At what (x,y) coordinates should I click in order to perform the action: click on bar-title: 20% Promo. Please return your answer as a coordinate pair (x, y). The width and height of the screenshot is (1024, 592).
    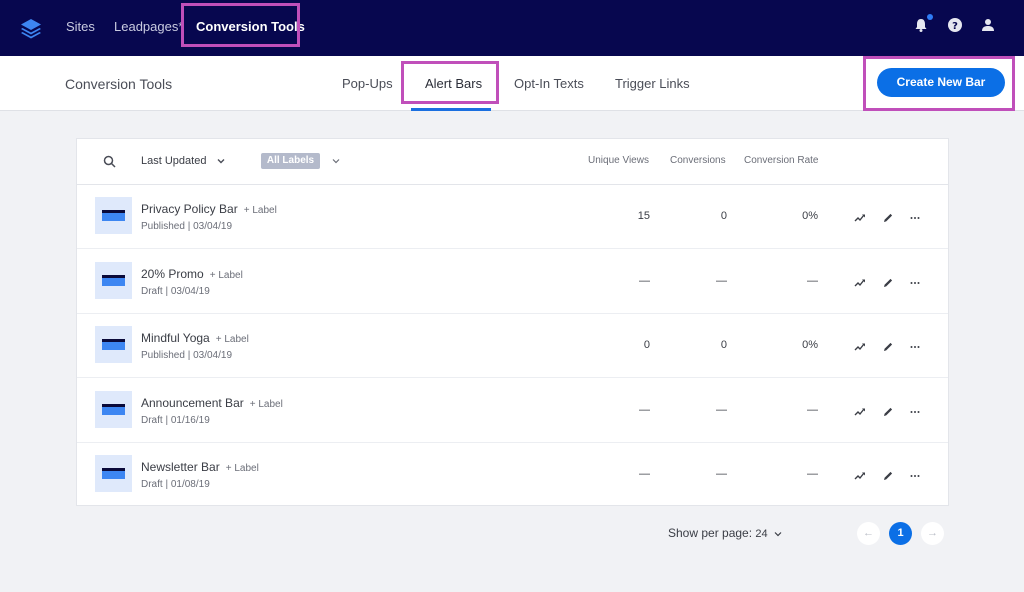
    Looking at the image, I should click on (172, 274).